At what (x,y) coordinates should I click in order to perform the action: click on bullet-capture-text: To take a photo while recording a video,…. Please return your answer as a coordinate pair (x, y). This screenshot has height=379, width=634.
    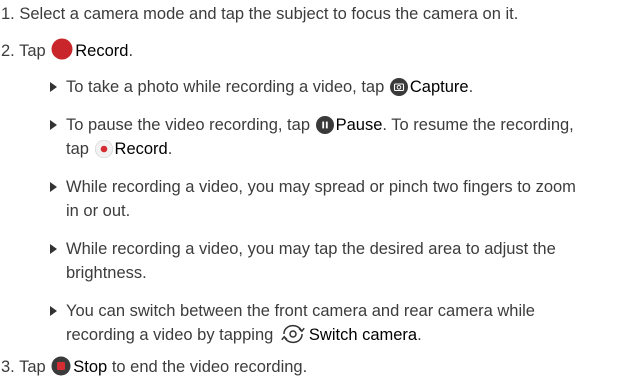
    Looking at the image, I should click on (225, 87).